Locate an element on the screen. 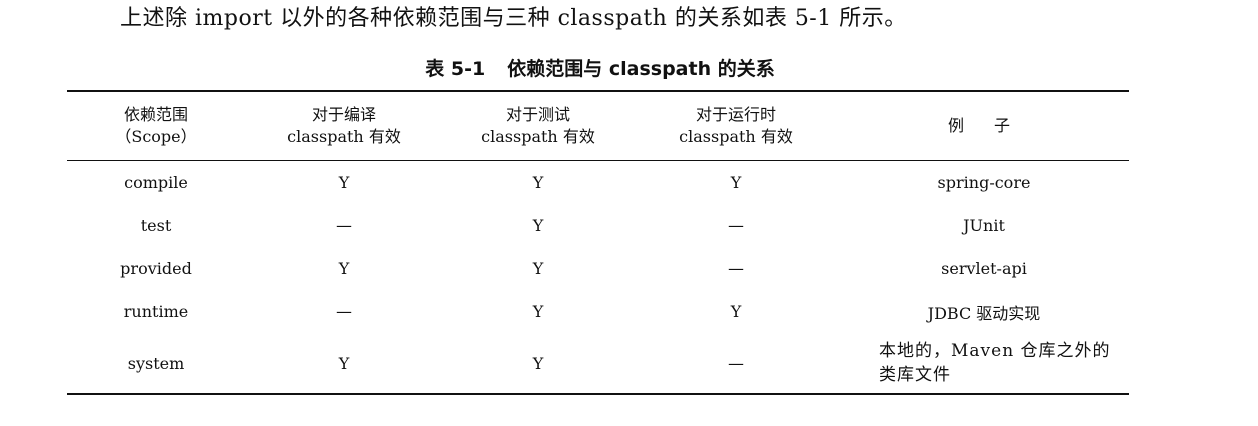  table-row: provided Y Y — servlet-api is located at coordinates (598, 268).